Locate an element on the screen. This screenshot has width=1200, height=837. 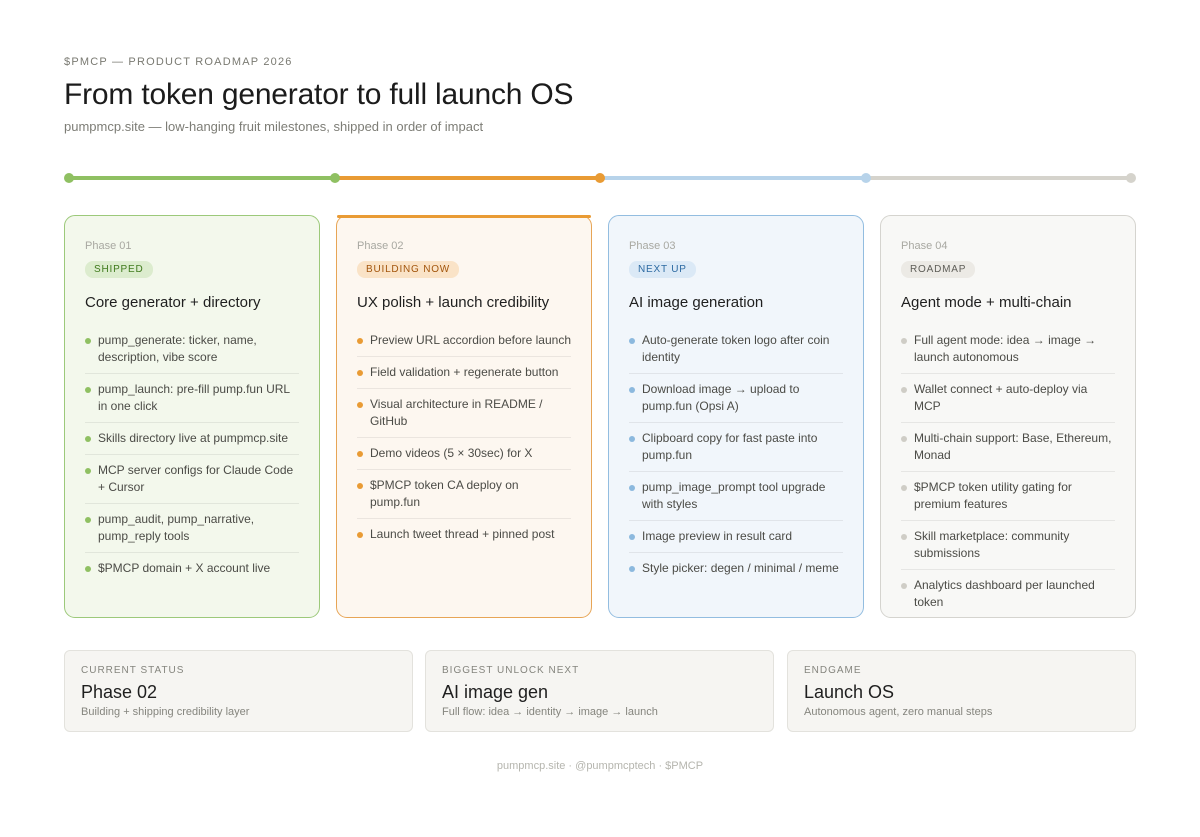
milestone-item: Analytics dashboard per launched token is located at coordinates (1008, 597).